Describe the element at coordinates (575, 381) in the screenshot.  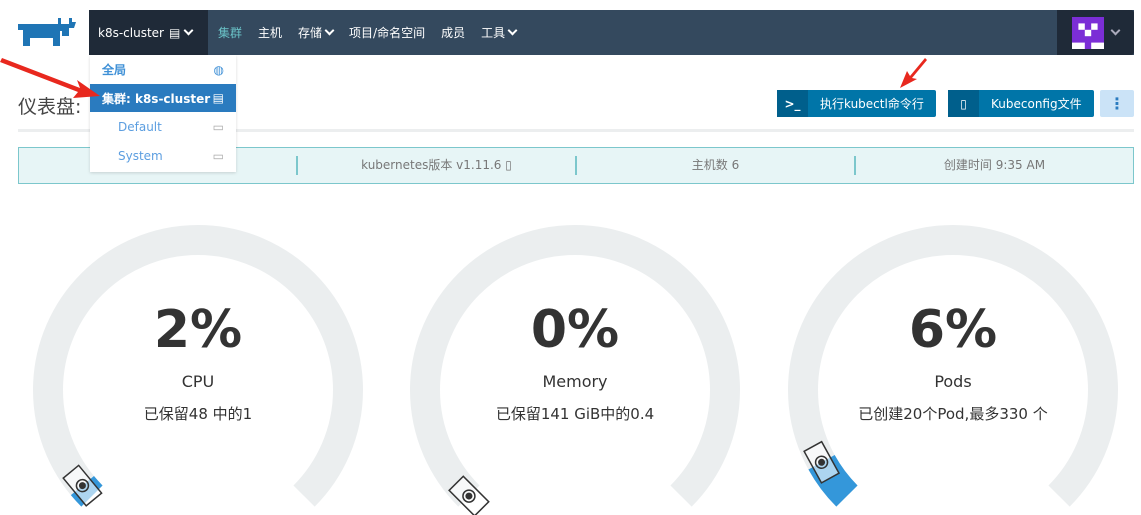
I see `memory-label: Memory` at that location.